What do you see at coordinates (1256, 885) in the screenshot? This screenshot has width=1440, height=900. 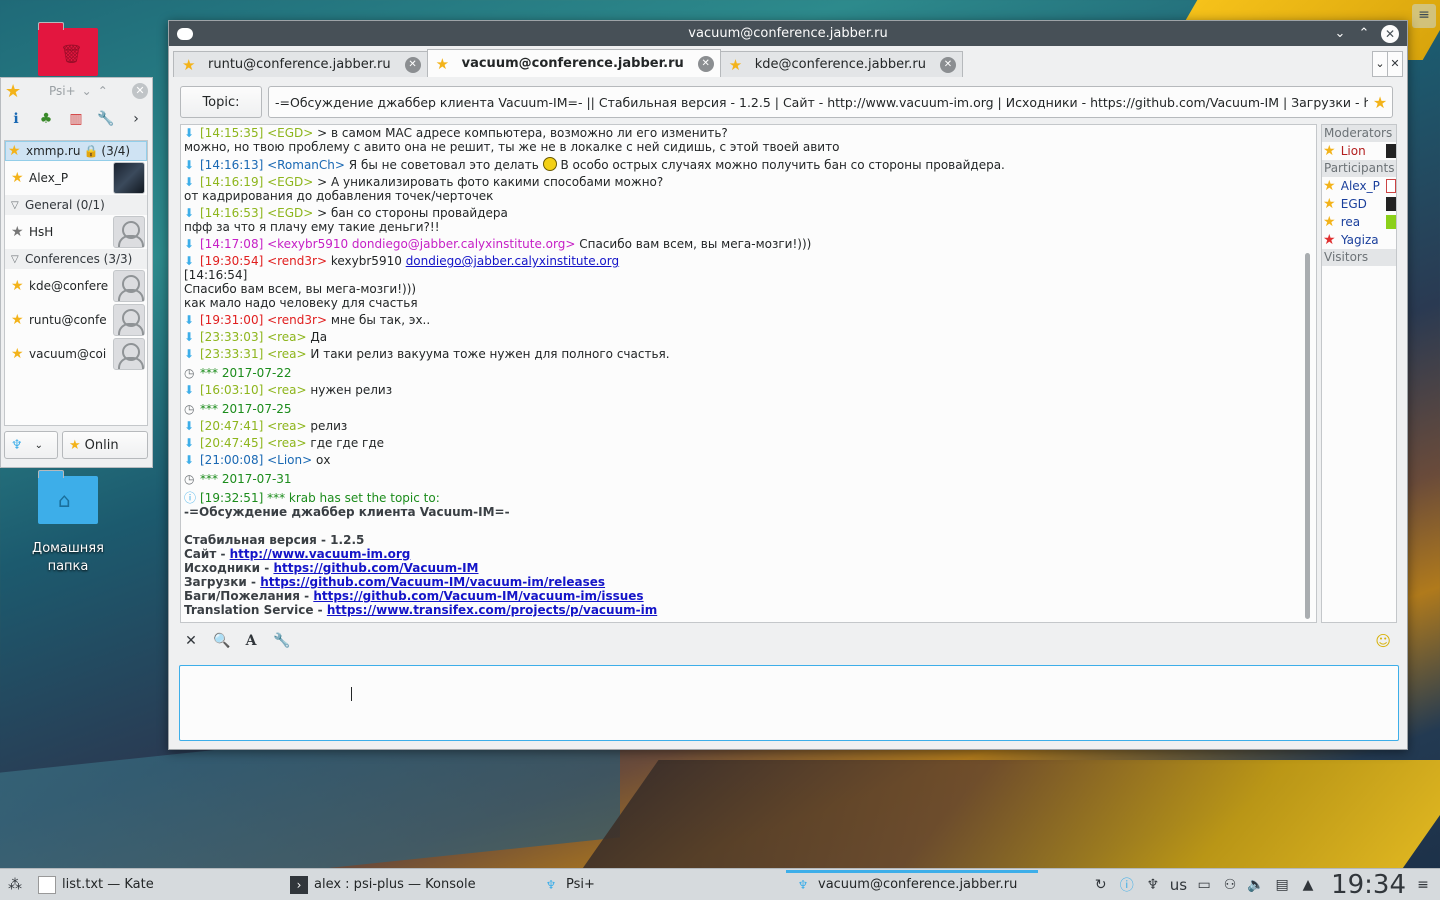 I see `volume-icon: 🔈` at bounding box center [1256, 885].